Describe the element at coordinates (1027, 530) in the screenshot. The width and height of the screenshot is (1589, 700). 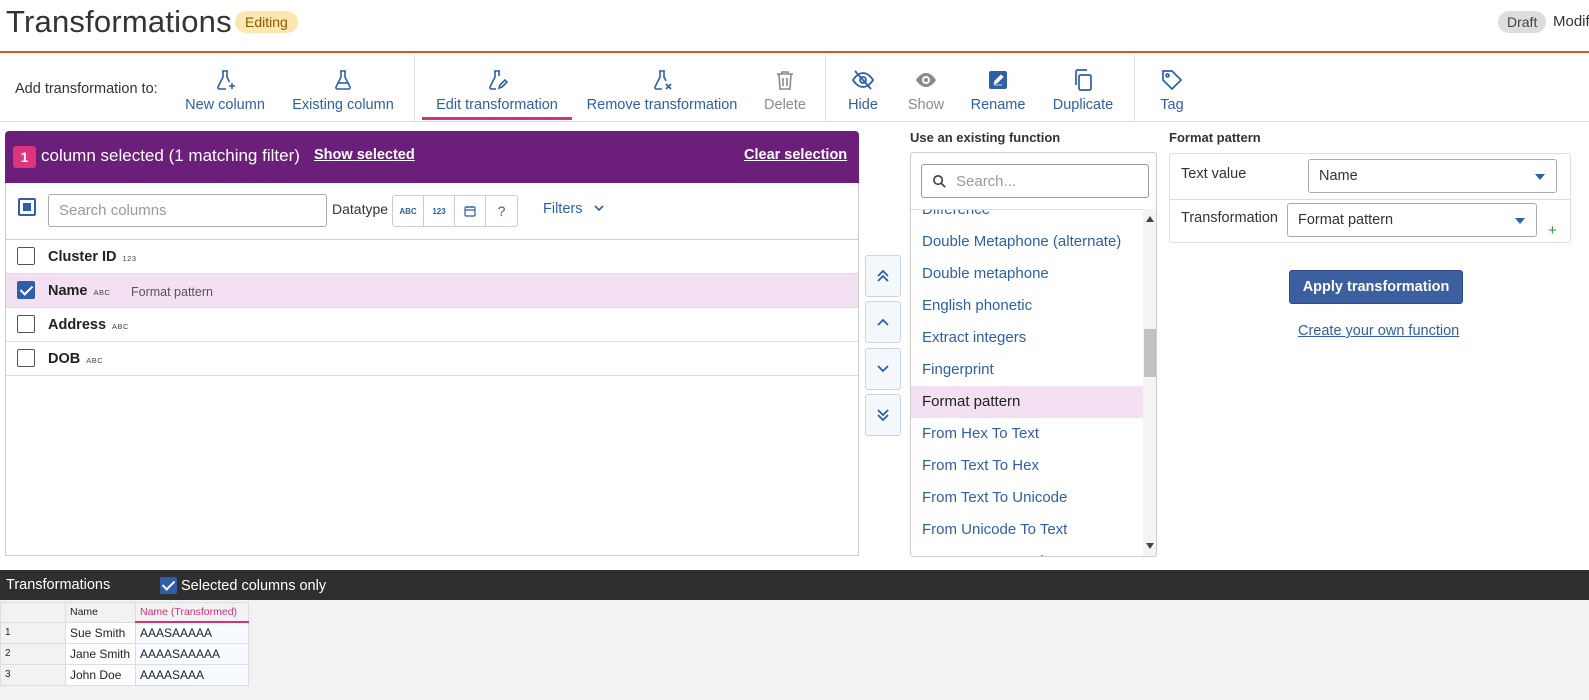
I see `function-item: From Unicode To Text` at that location.